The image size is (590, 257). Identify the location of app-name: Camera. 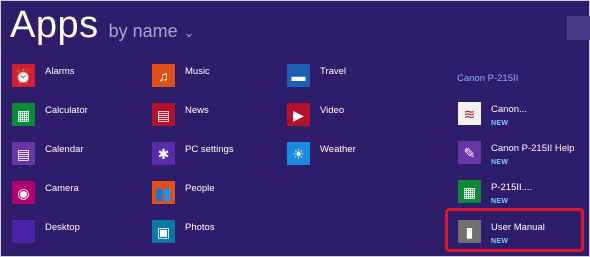
(62, 188).